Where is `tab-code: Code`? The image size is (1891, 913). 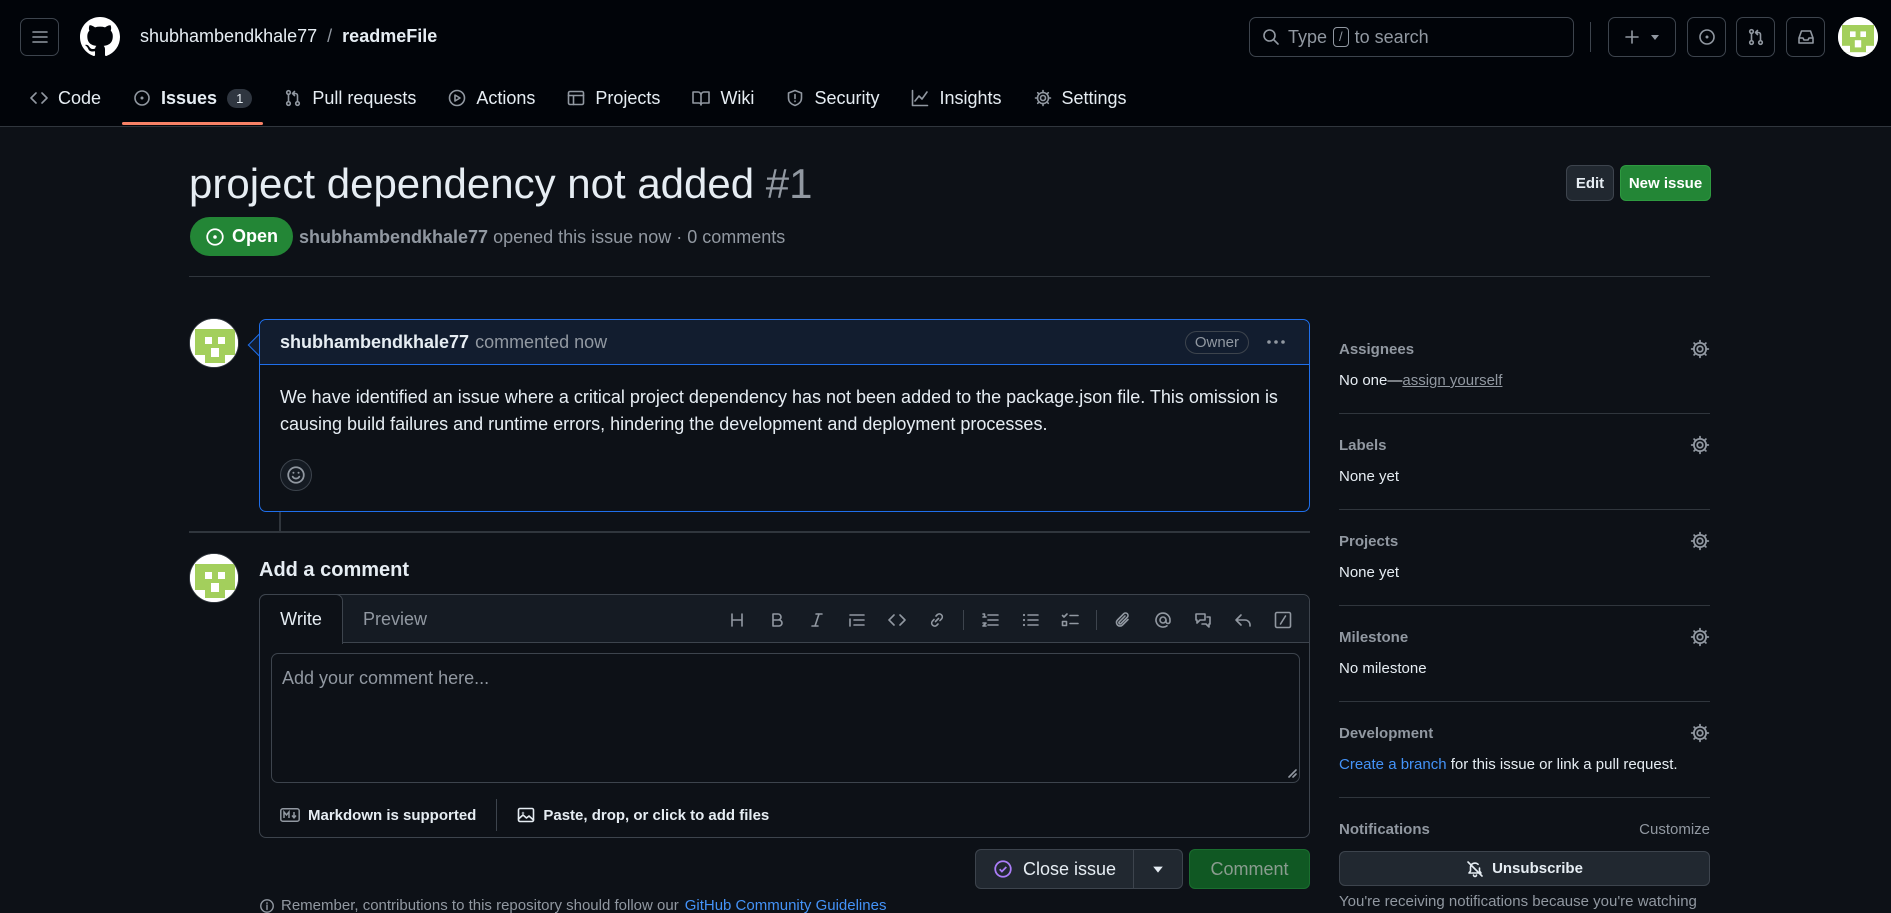
tab-code: Code is located at coordinates (65, 98).